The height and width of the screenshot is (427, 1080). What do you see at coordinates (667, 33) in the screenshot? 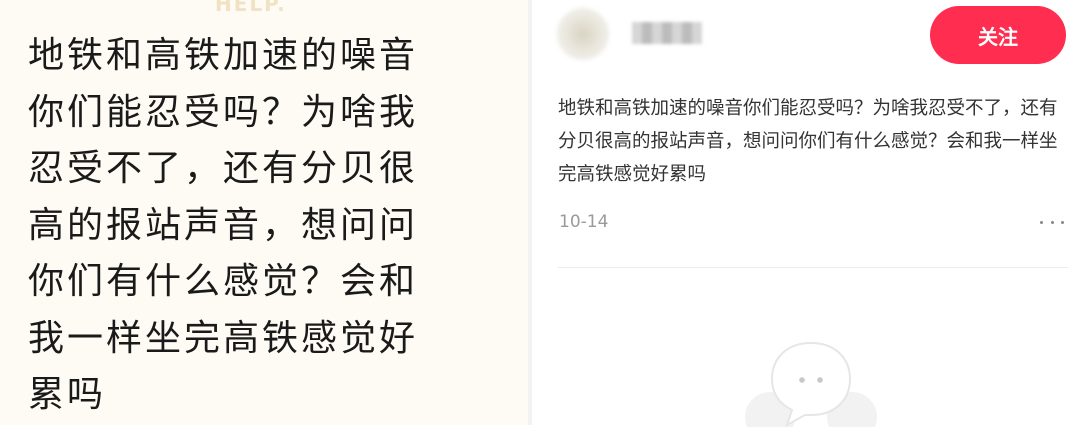
I see `author-name` at bounding box center [667, 33].